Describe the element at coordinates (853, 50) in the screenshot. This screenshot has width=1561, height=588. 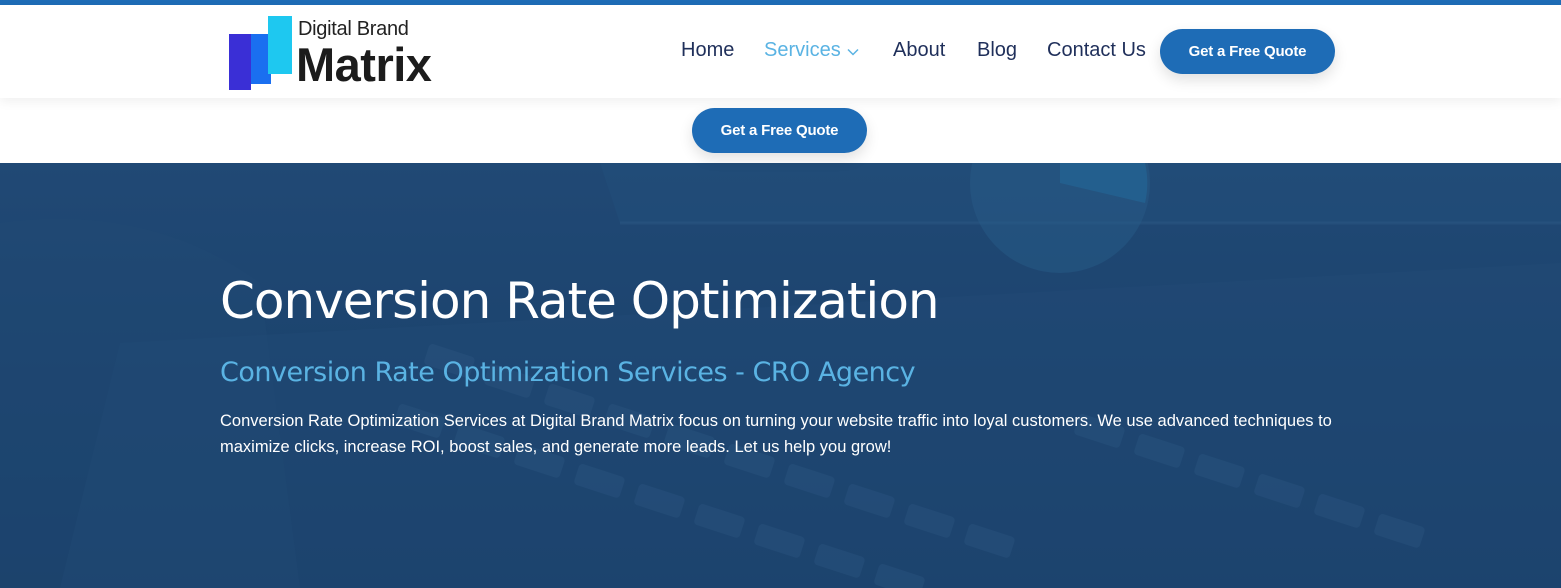
I see `chevron-down-icon` at that location.